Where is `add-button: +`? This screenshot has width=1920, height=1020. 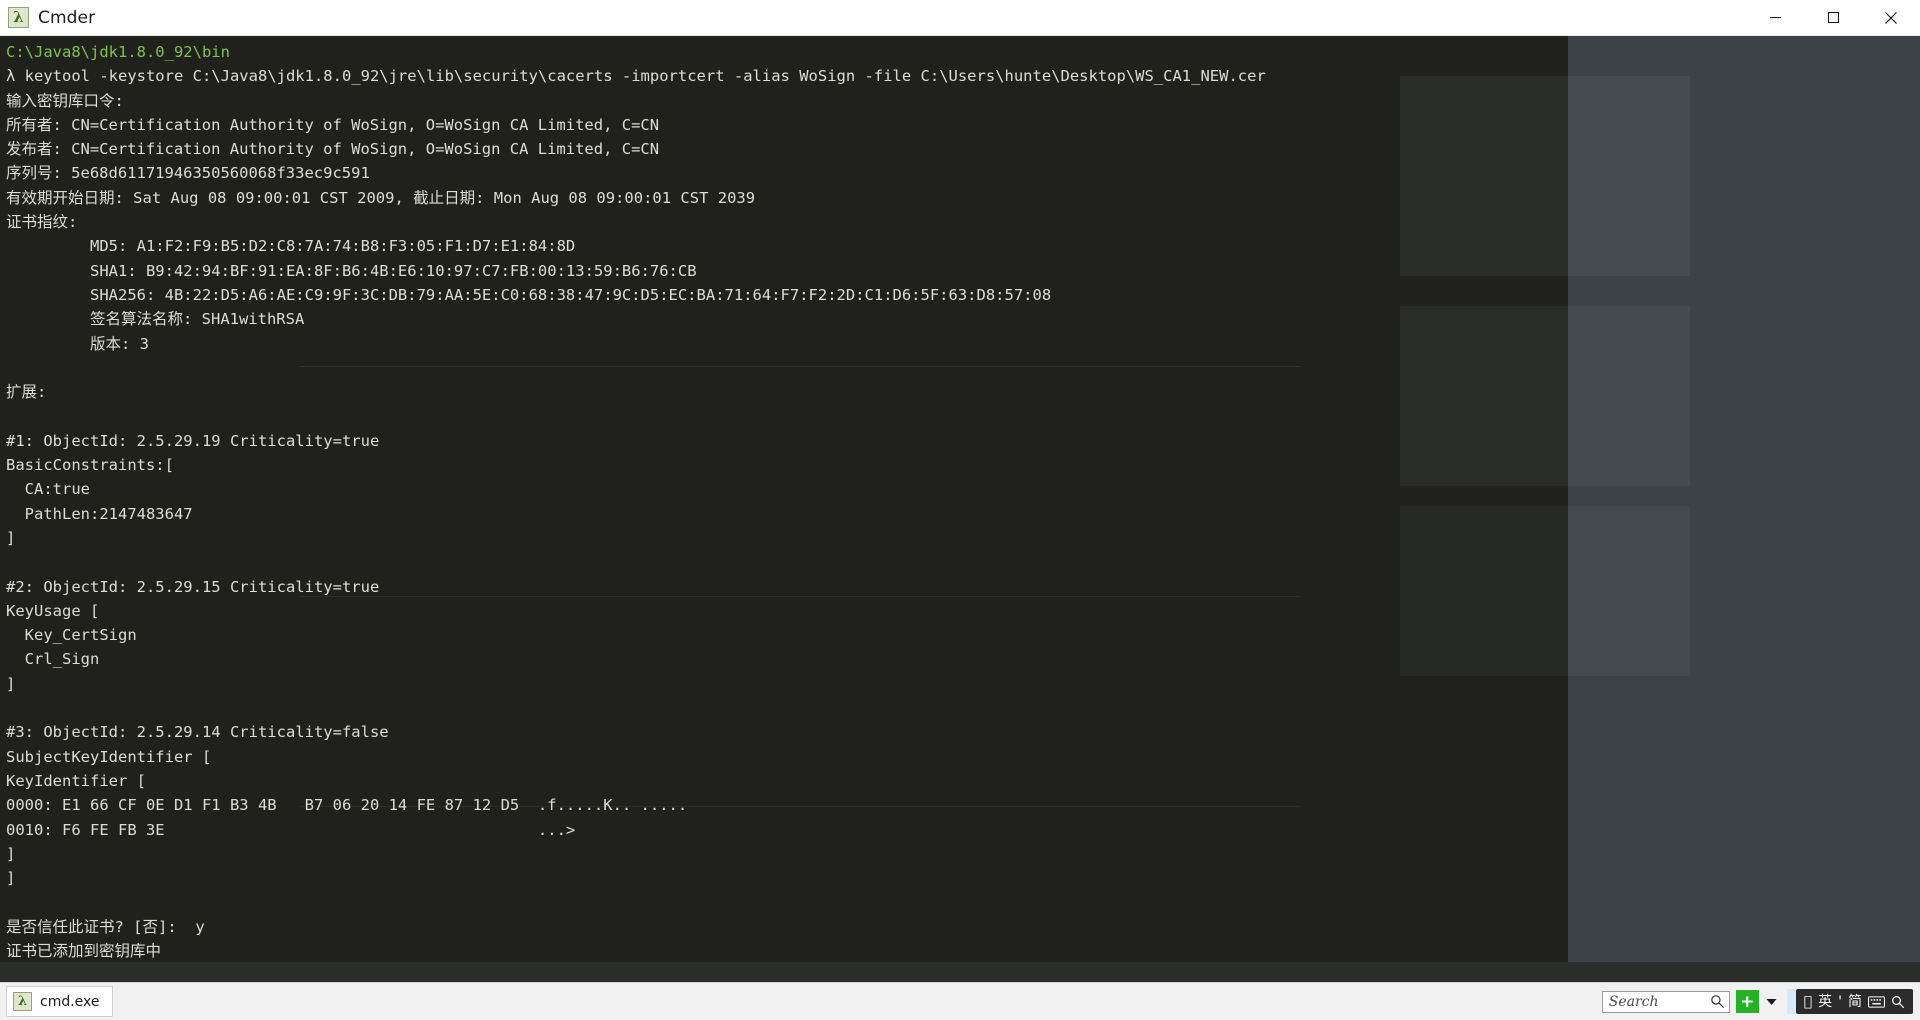 add-button: + is located at coordinates (1747, 1001).